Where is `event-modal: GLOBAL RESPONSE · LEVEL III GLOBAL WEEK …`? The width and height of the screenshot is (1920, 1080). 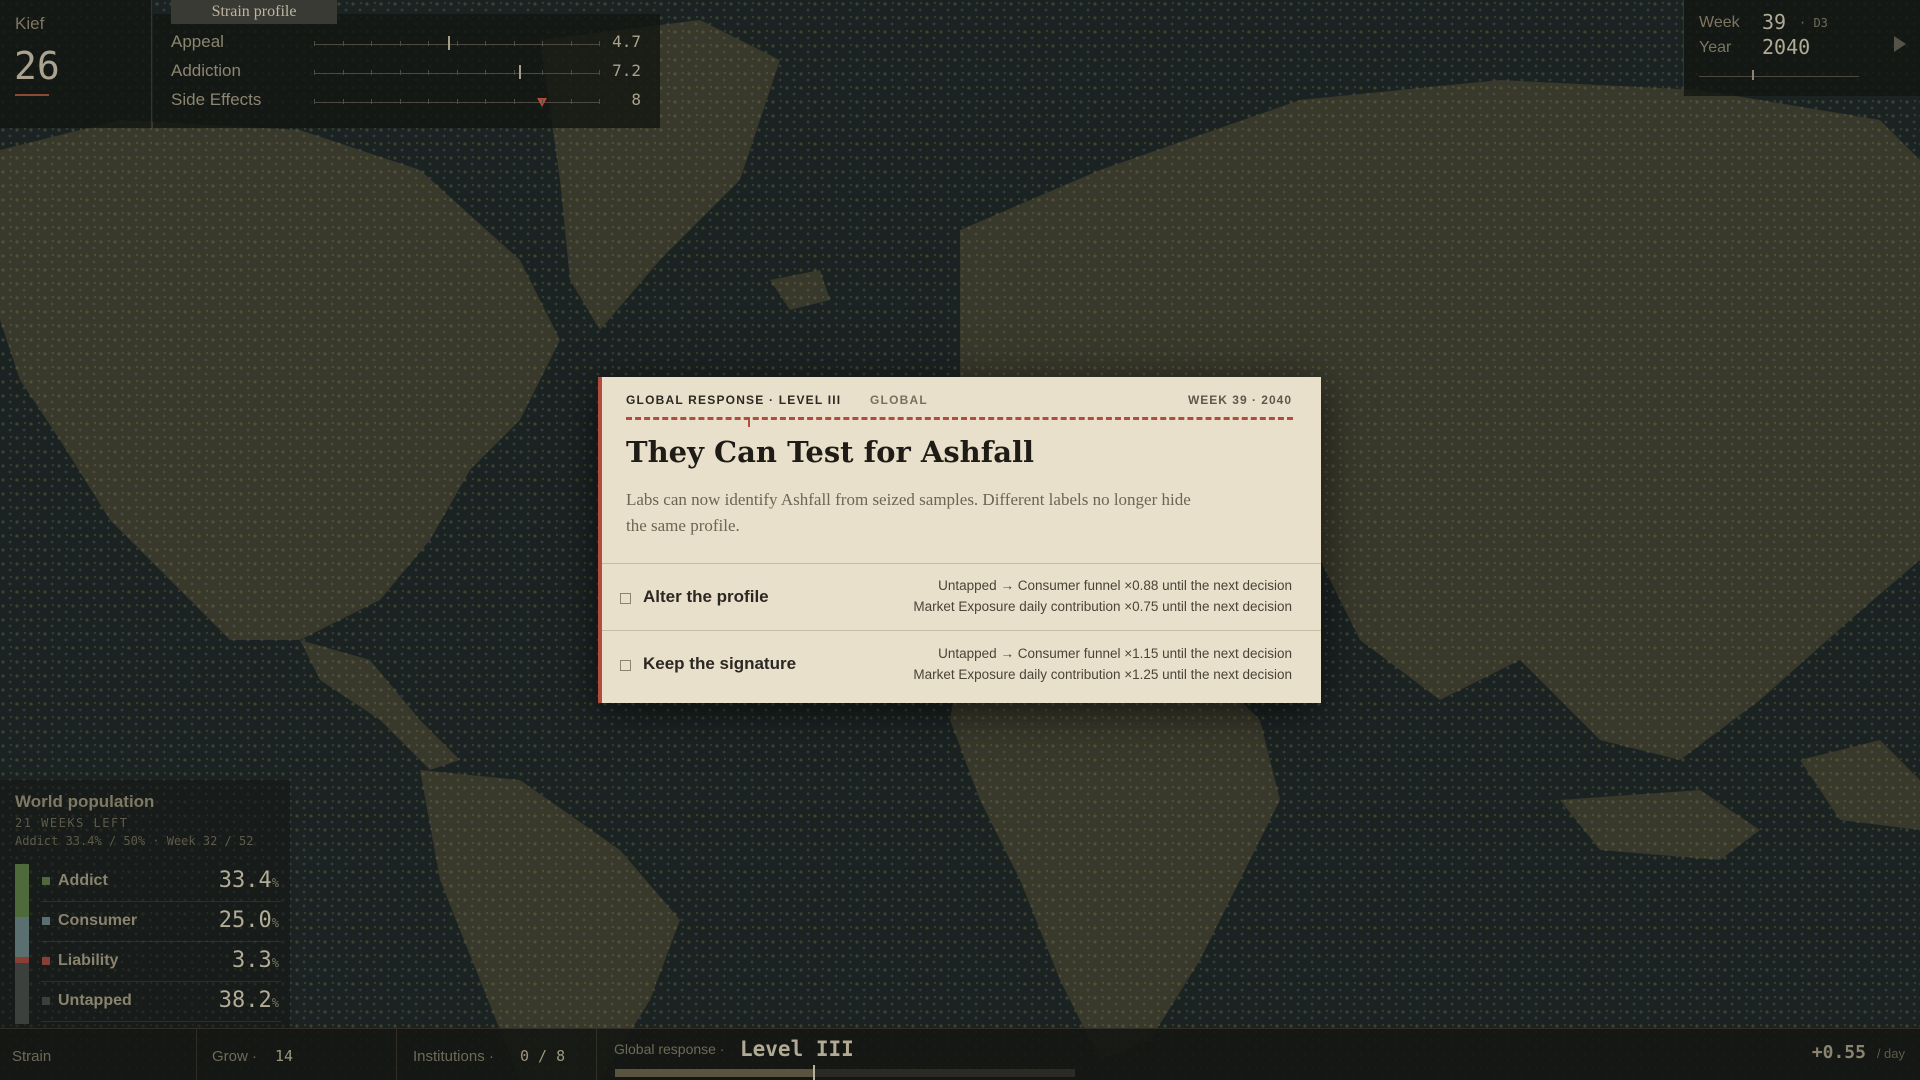
event-modal: GLOBAL RESPONSE · LEVEL III GLOBAL WEEK … is located at coordinates (959, 540).